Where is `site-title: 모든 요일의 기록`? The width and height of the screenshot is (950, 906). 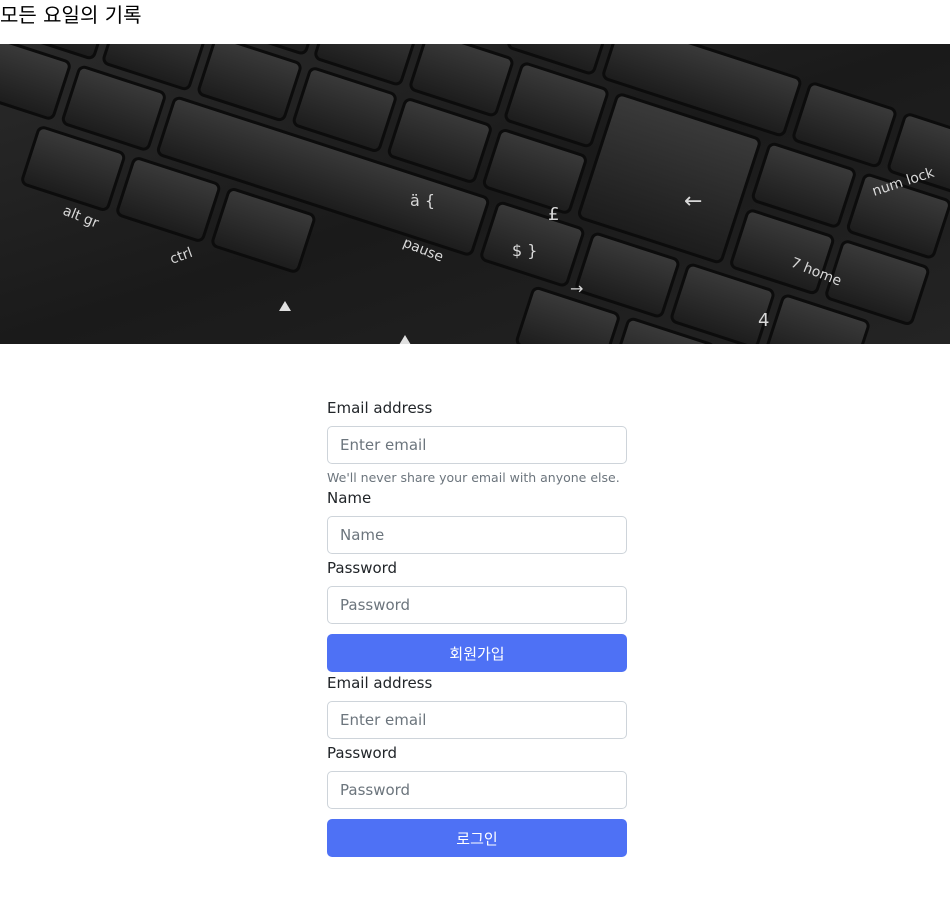
site-title: 모든 요일의 기록 is located at coordinates (71, 15).